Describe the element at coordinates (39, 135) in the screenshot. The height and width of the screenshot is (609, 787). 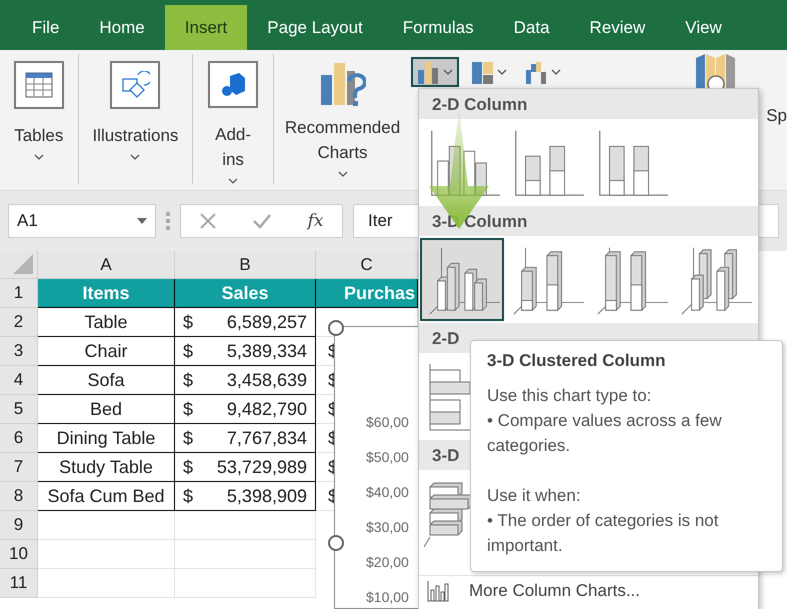
I see `group-label: Tables` at that location.